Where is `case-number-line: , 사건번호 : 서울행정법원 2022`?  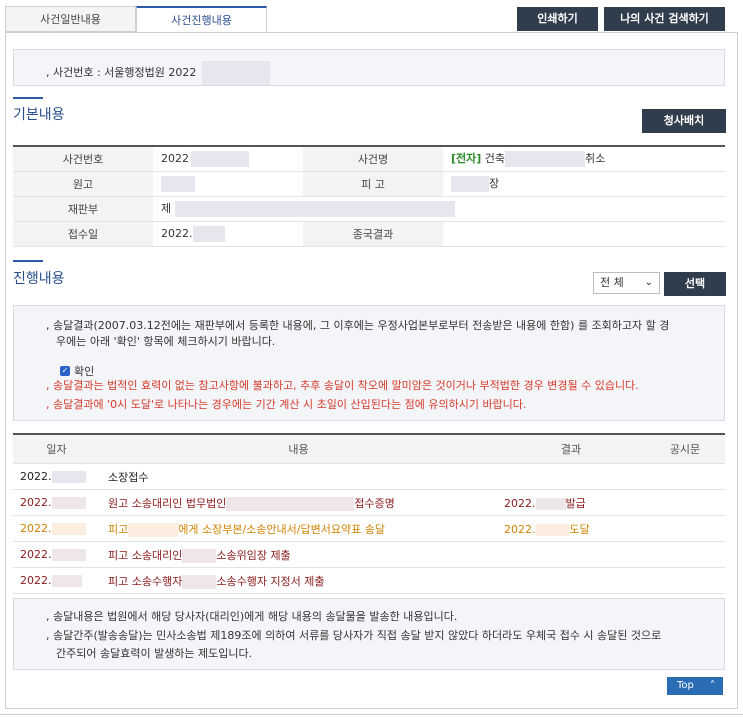 case-number-line: , 사건번호 : 서울행정법원 2022 is located at coordinates (158, 73).